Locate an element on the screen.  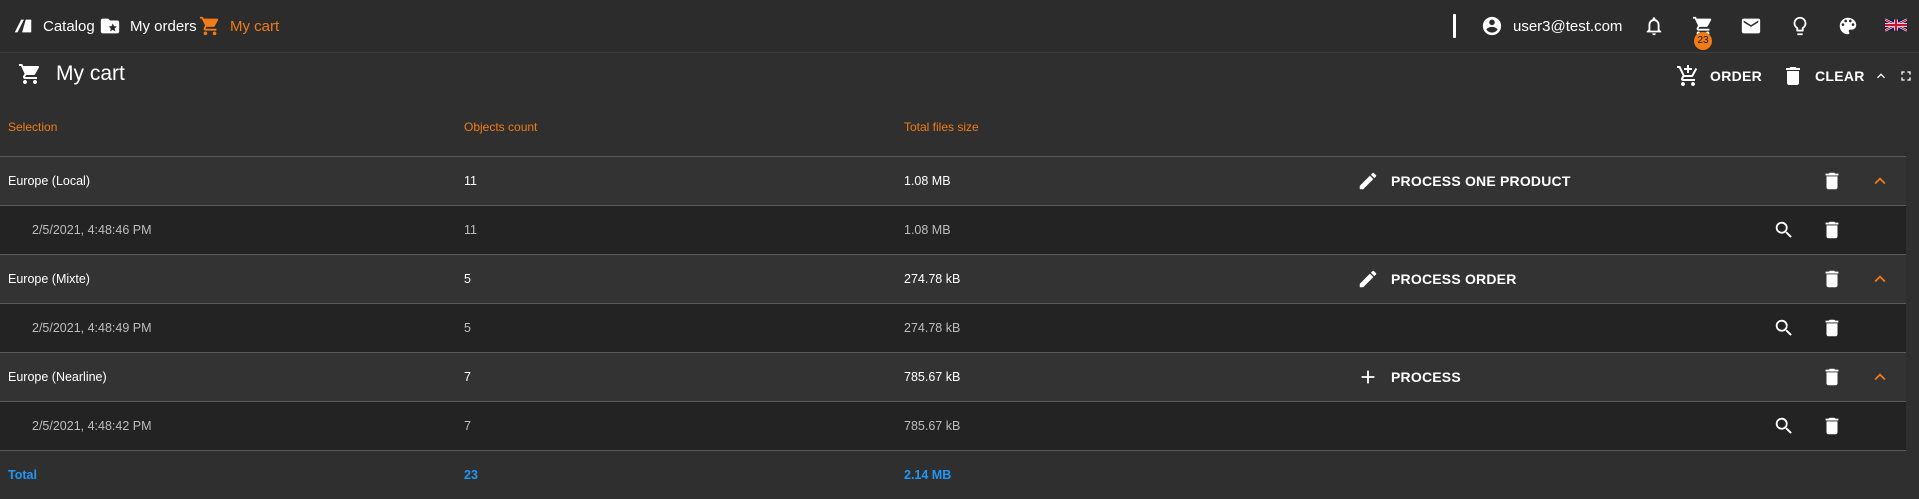
user-menu: user3@test.com is located at coordinates (1551, 26).